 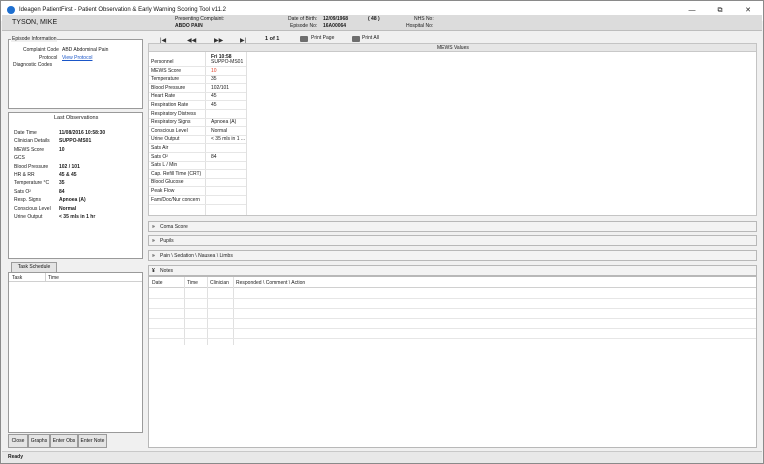 I want to click on mews-row-label: Respiratory Signs, so click(x=171, y=122).